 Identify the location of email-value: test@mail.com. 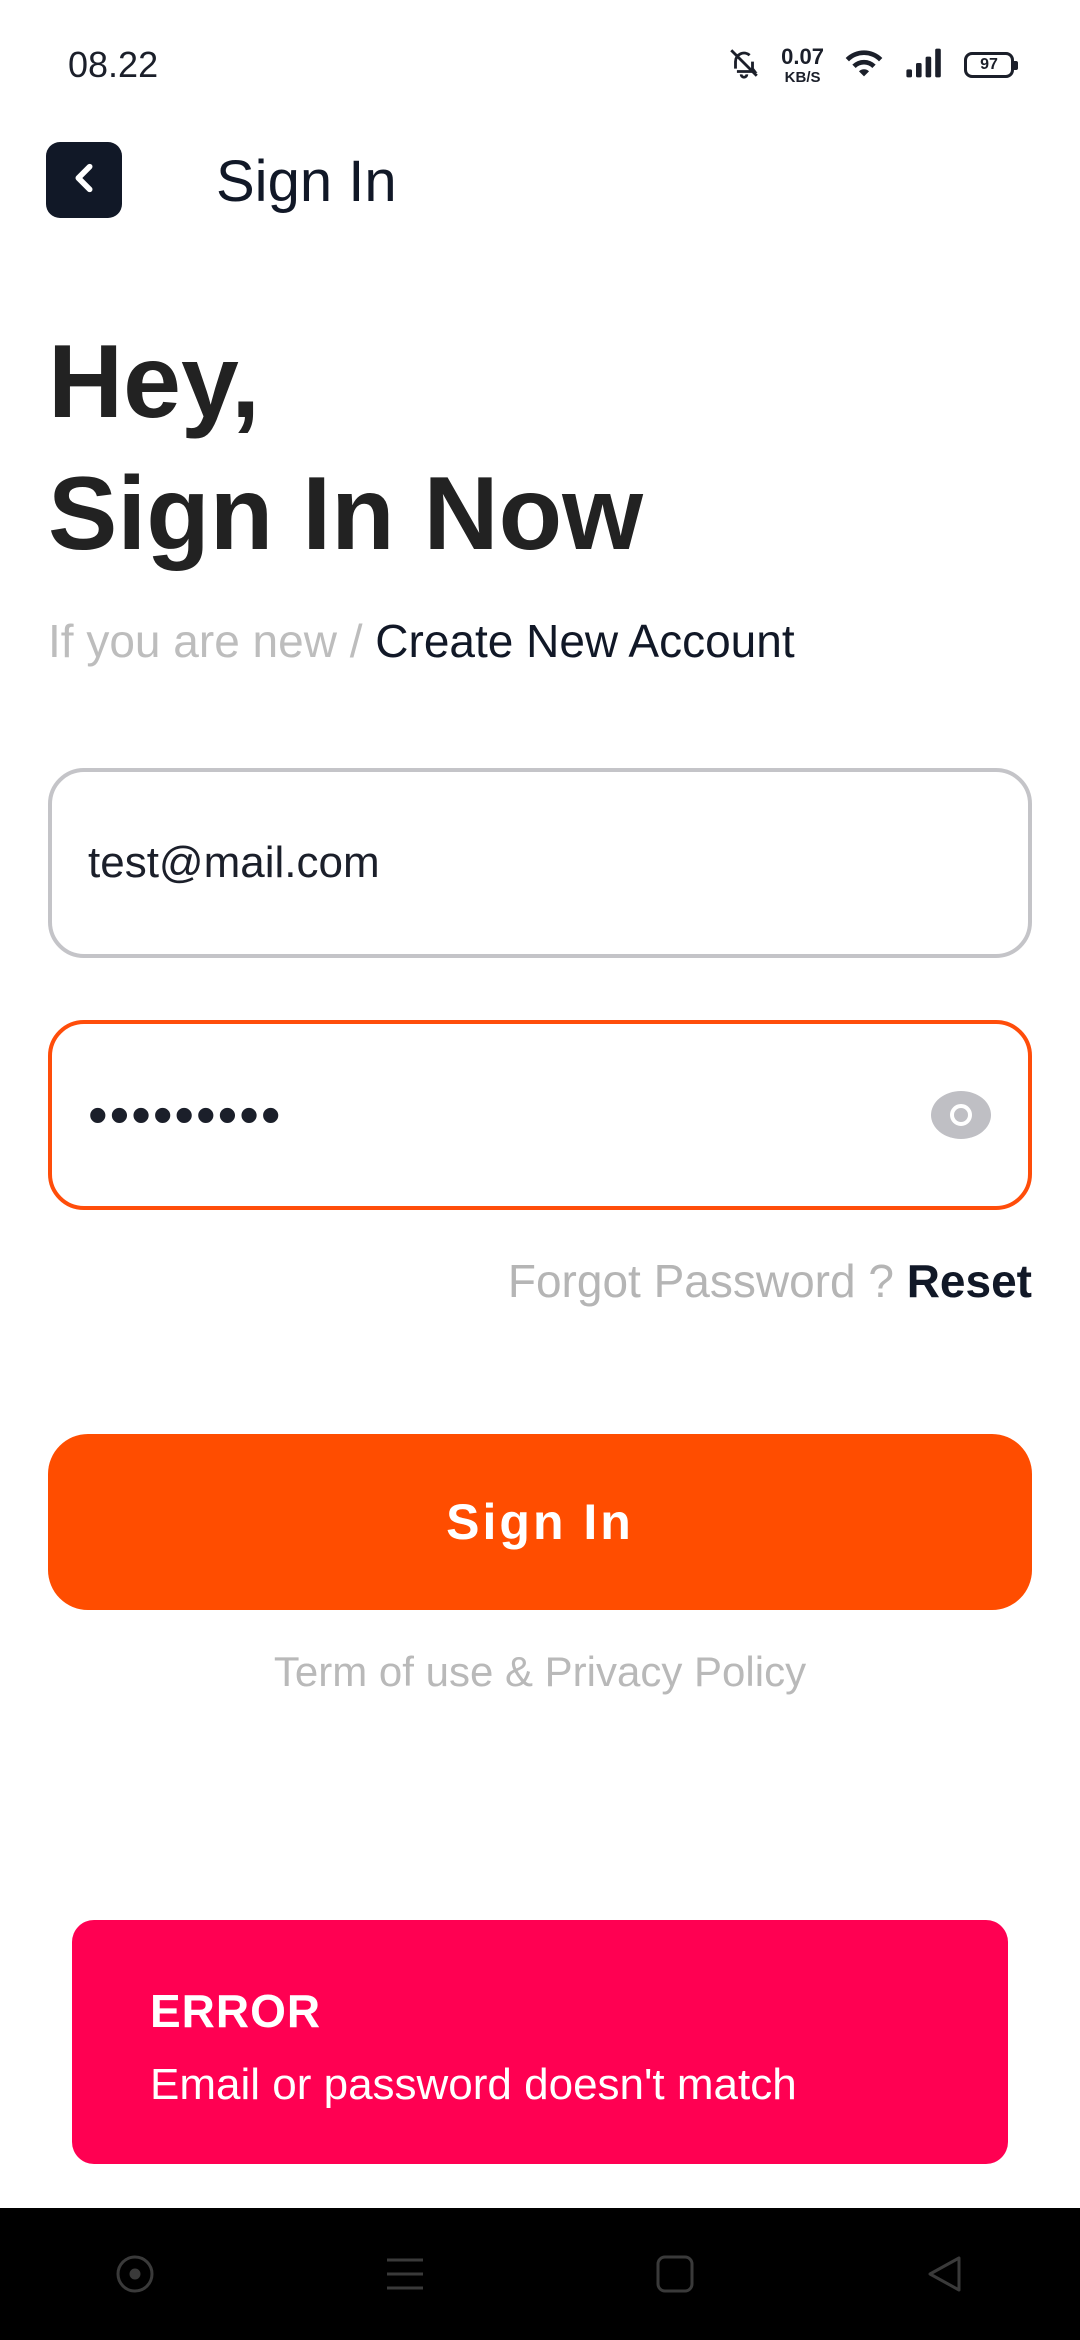
(234, 862).